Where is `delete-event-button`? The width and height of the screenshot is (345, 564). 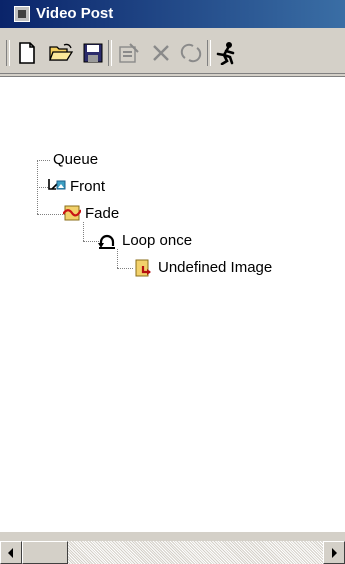 delete-event-button is located at coordinates (161, 53).